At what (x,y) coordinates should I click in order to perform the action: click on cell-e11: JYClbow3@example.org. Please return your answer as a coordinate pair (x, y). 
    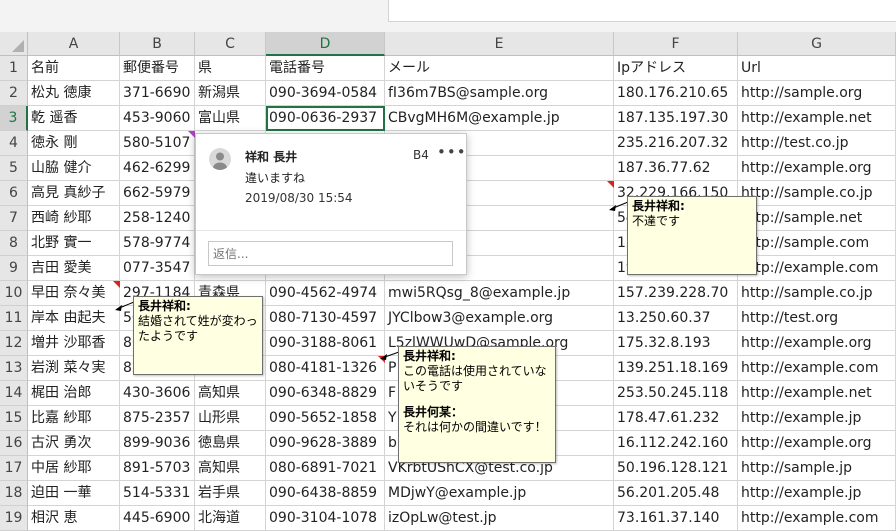
    Looking at the image, I should click on (499, 318).